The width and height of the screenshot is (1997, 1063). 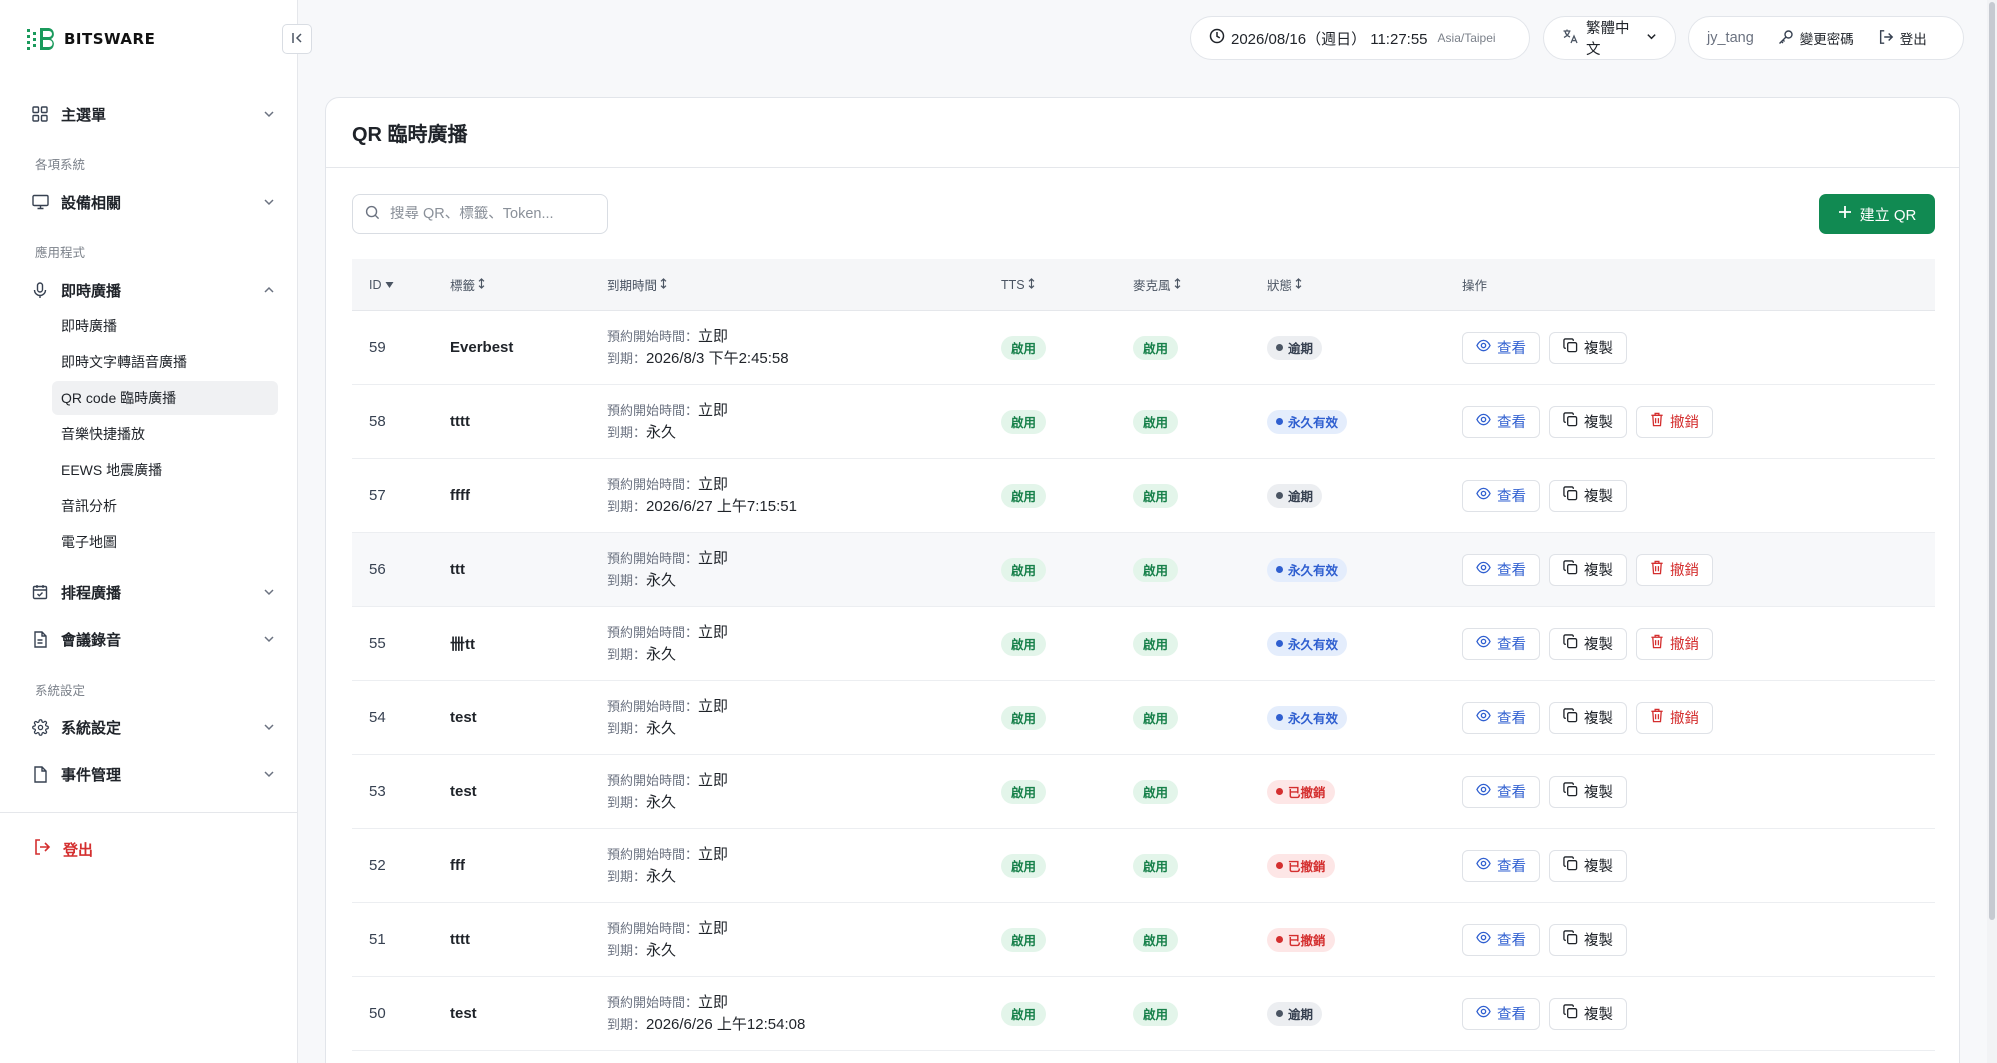 I want to click on column-header-label: 狀態, so click(x=1280, y=286).